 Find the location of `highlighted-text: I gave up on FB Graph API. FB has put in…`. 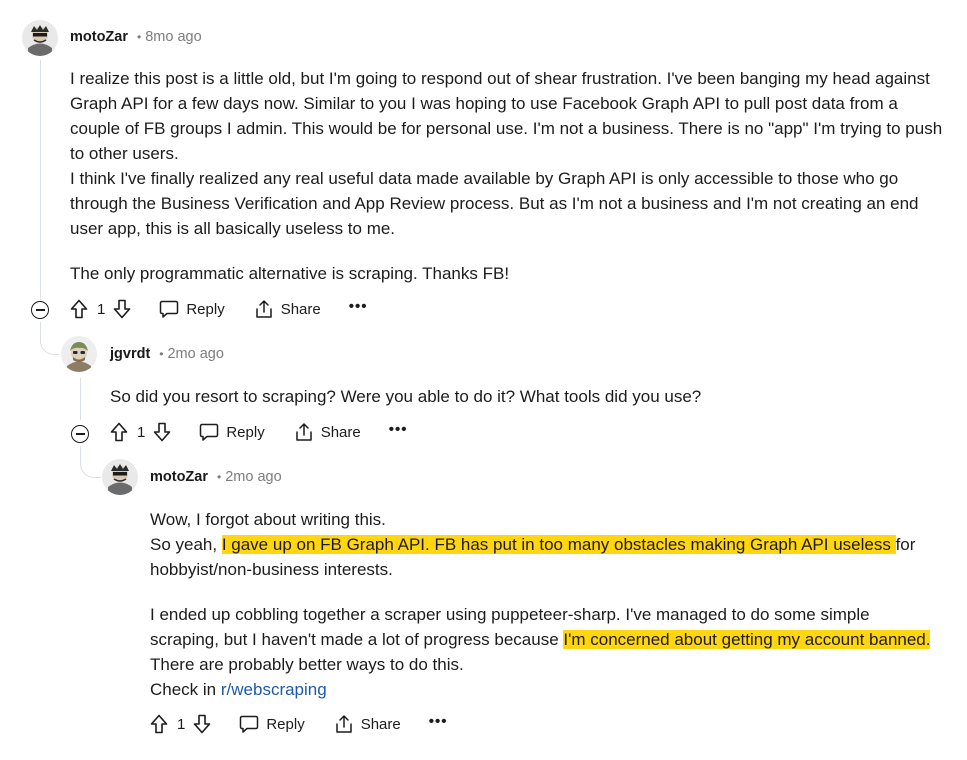

highlighted-text: I gave up on FB Graph API. FB has put in… is located at coordinates (558, 544).